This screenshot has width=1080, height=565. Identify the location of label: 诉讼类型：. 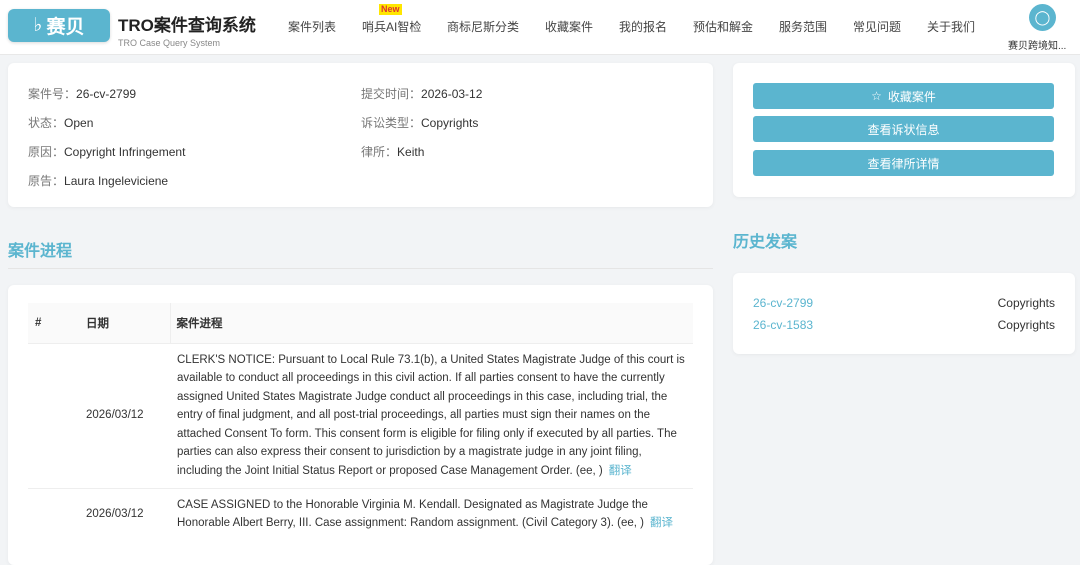
(391, 123).